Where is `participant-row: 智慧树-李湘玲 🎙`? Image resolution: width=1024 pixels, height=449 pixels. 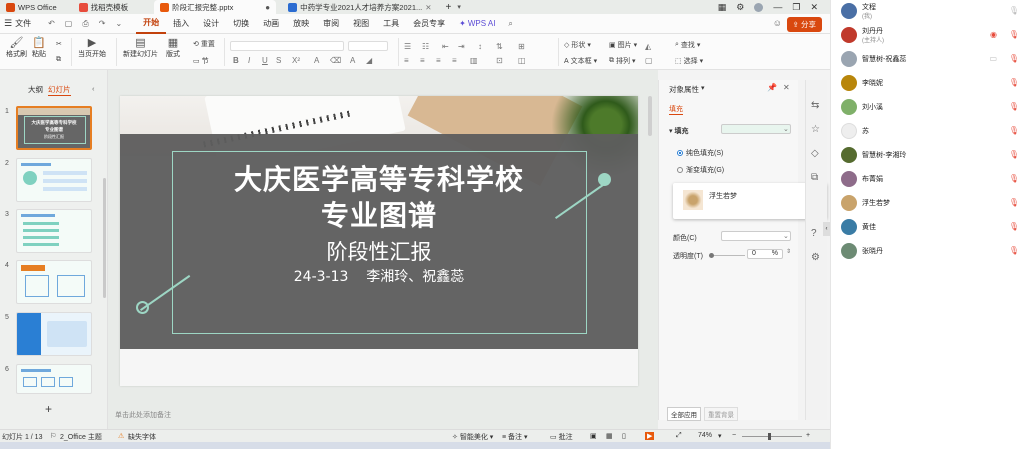
participant-row: 智慧树-李湘玲 🎙 is located at coordinates (927, 155).